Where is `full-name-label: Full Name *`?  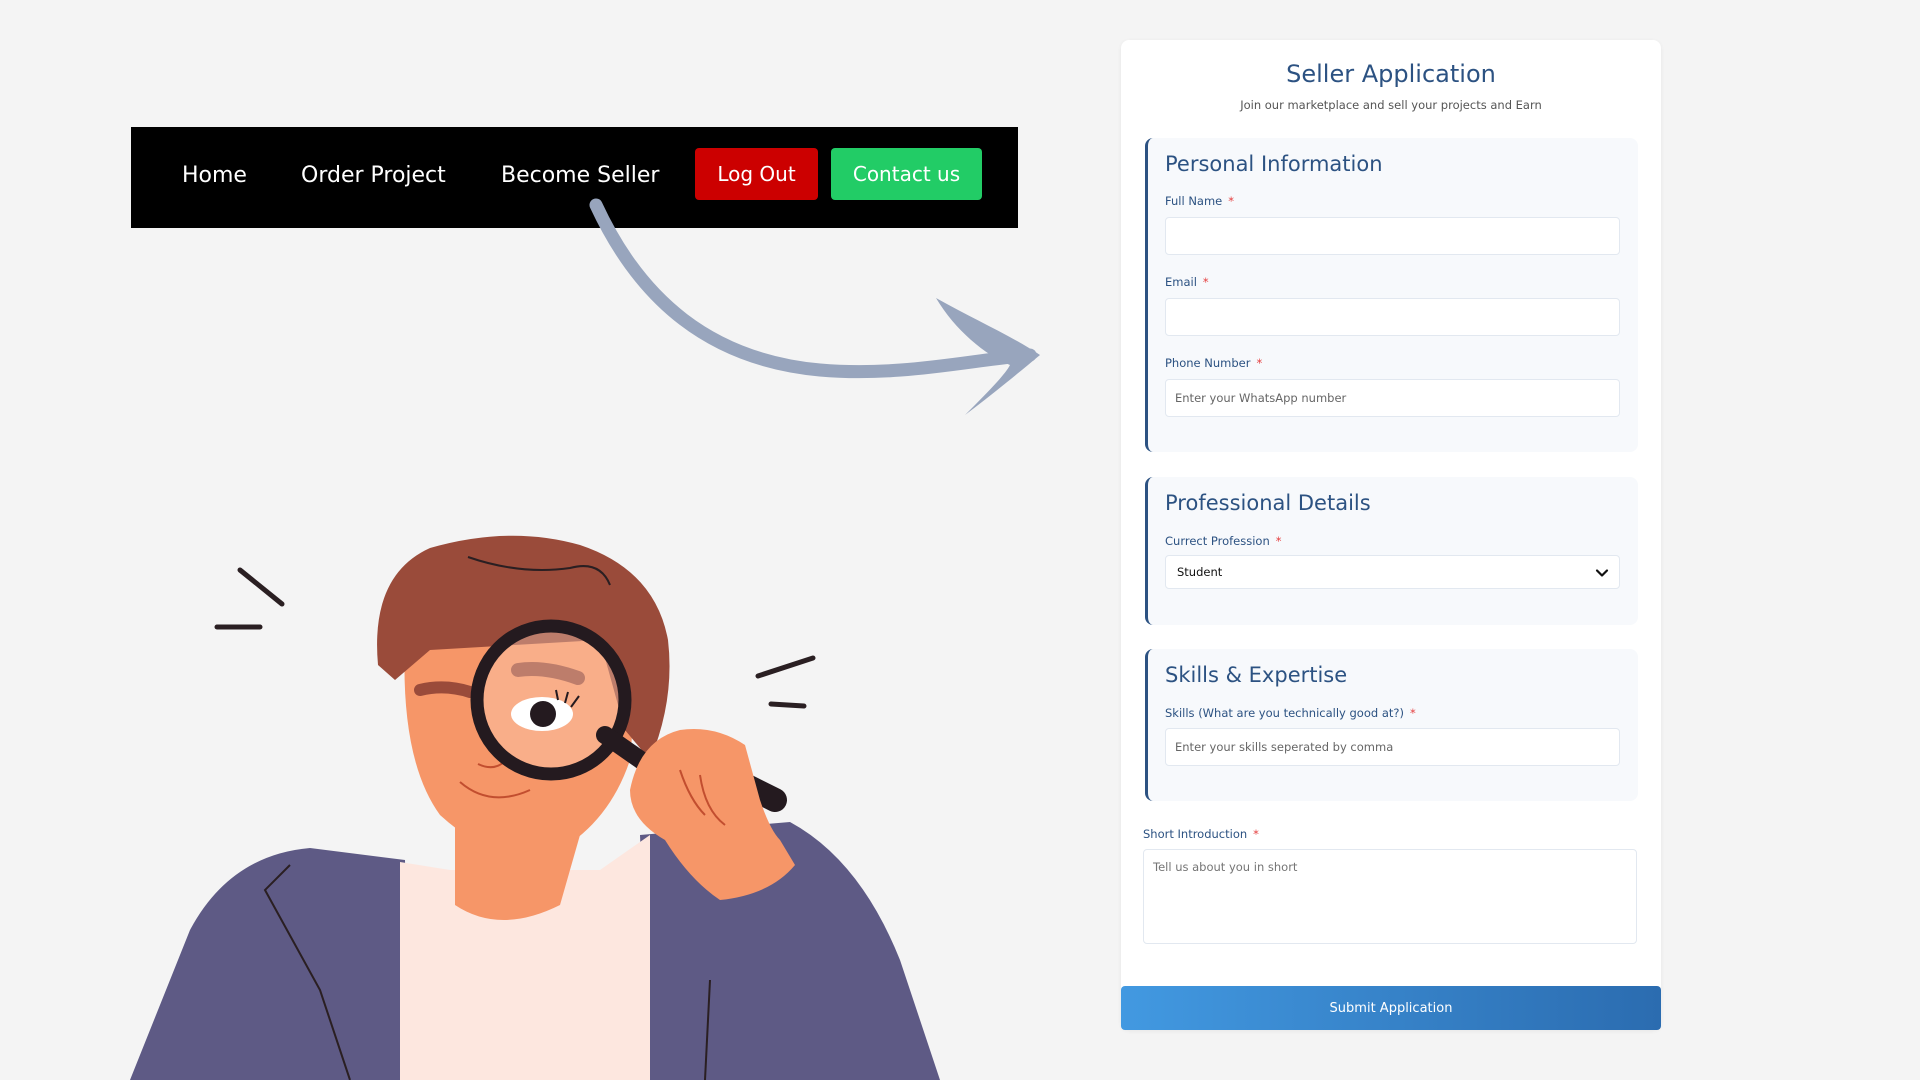
full-name-label: Full Name * is located at coordinates (1199, 201).